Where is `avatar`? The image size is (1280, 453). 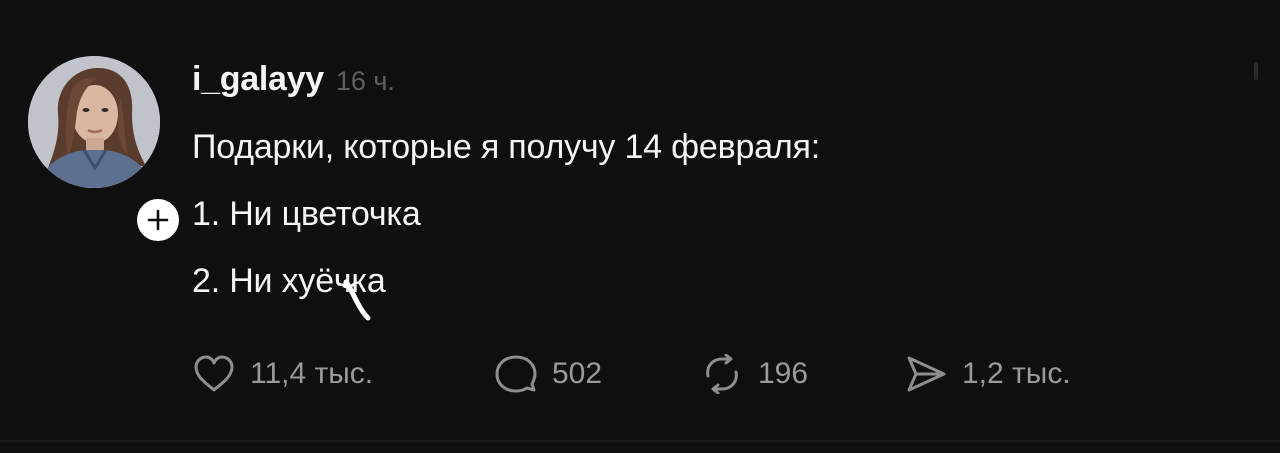
avatar is located at coordinates (94, 122).